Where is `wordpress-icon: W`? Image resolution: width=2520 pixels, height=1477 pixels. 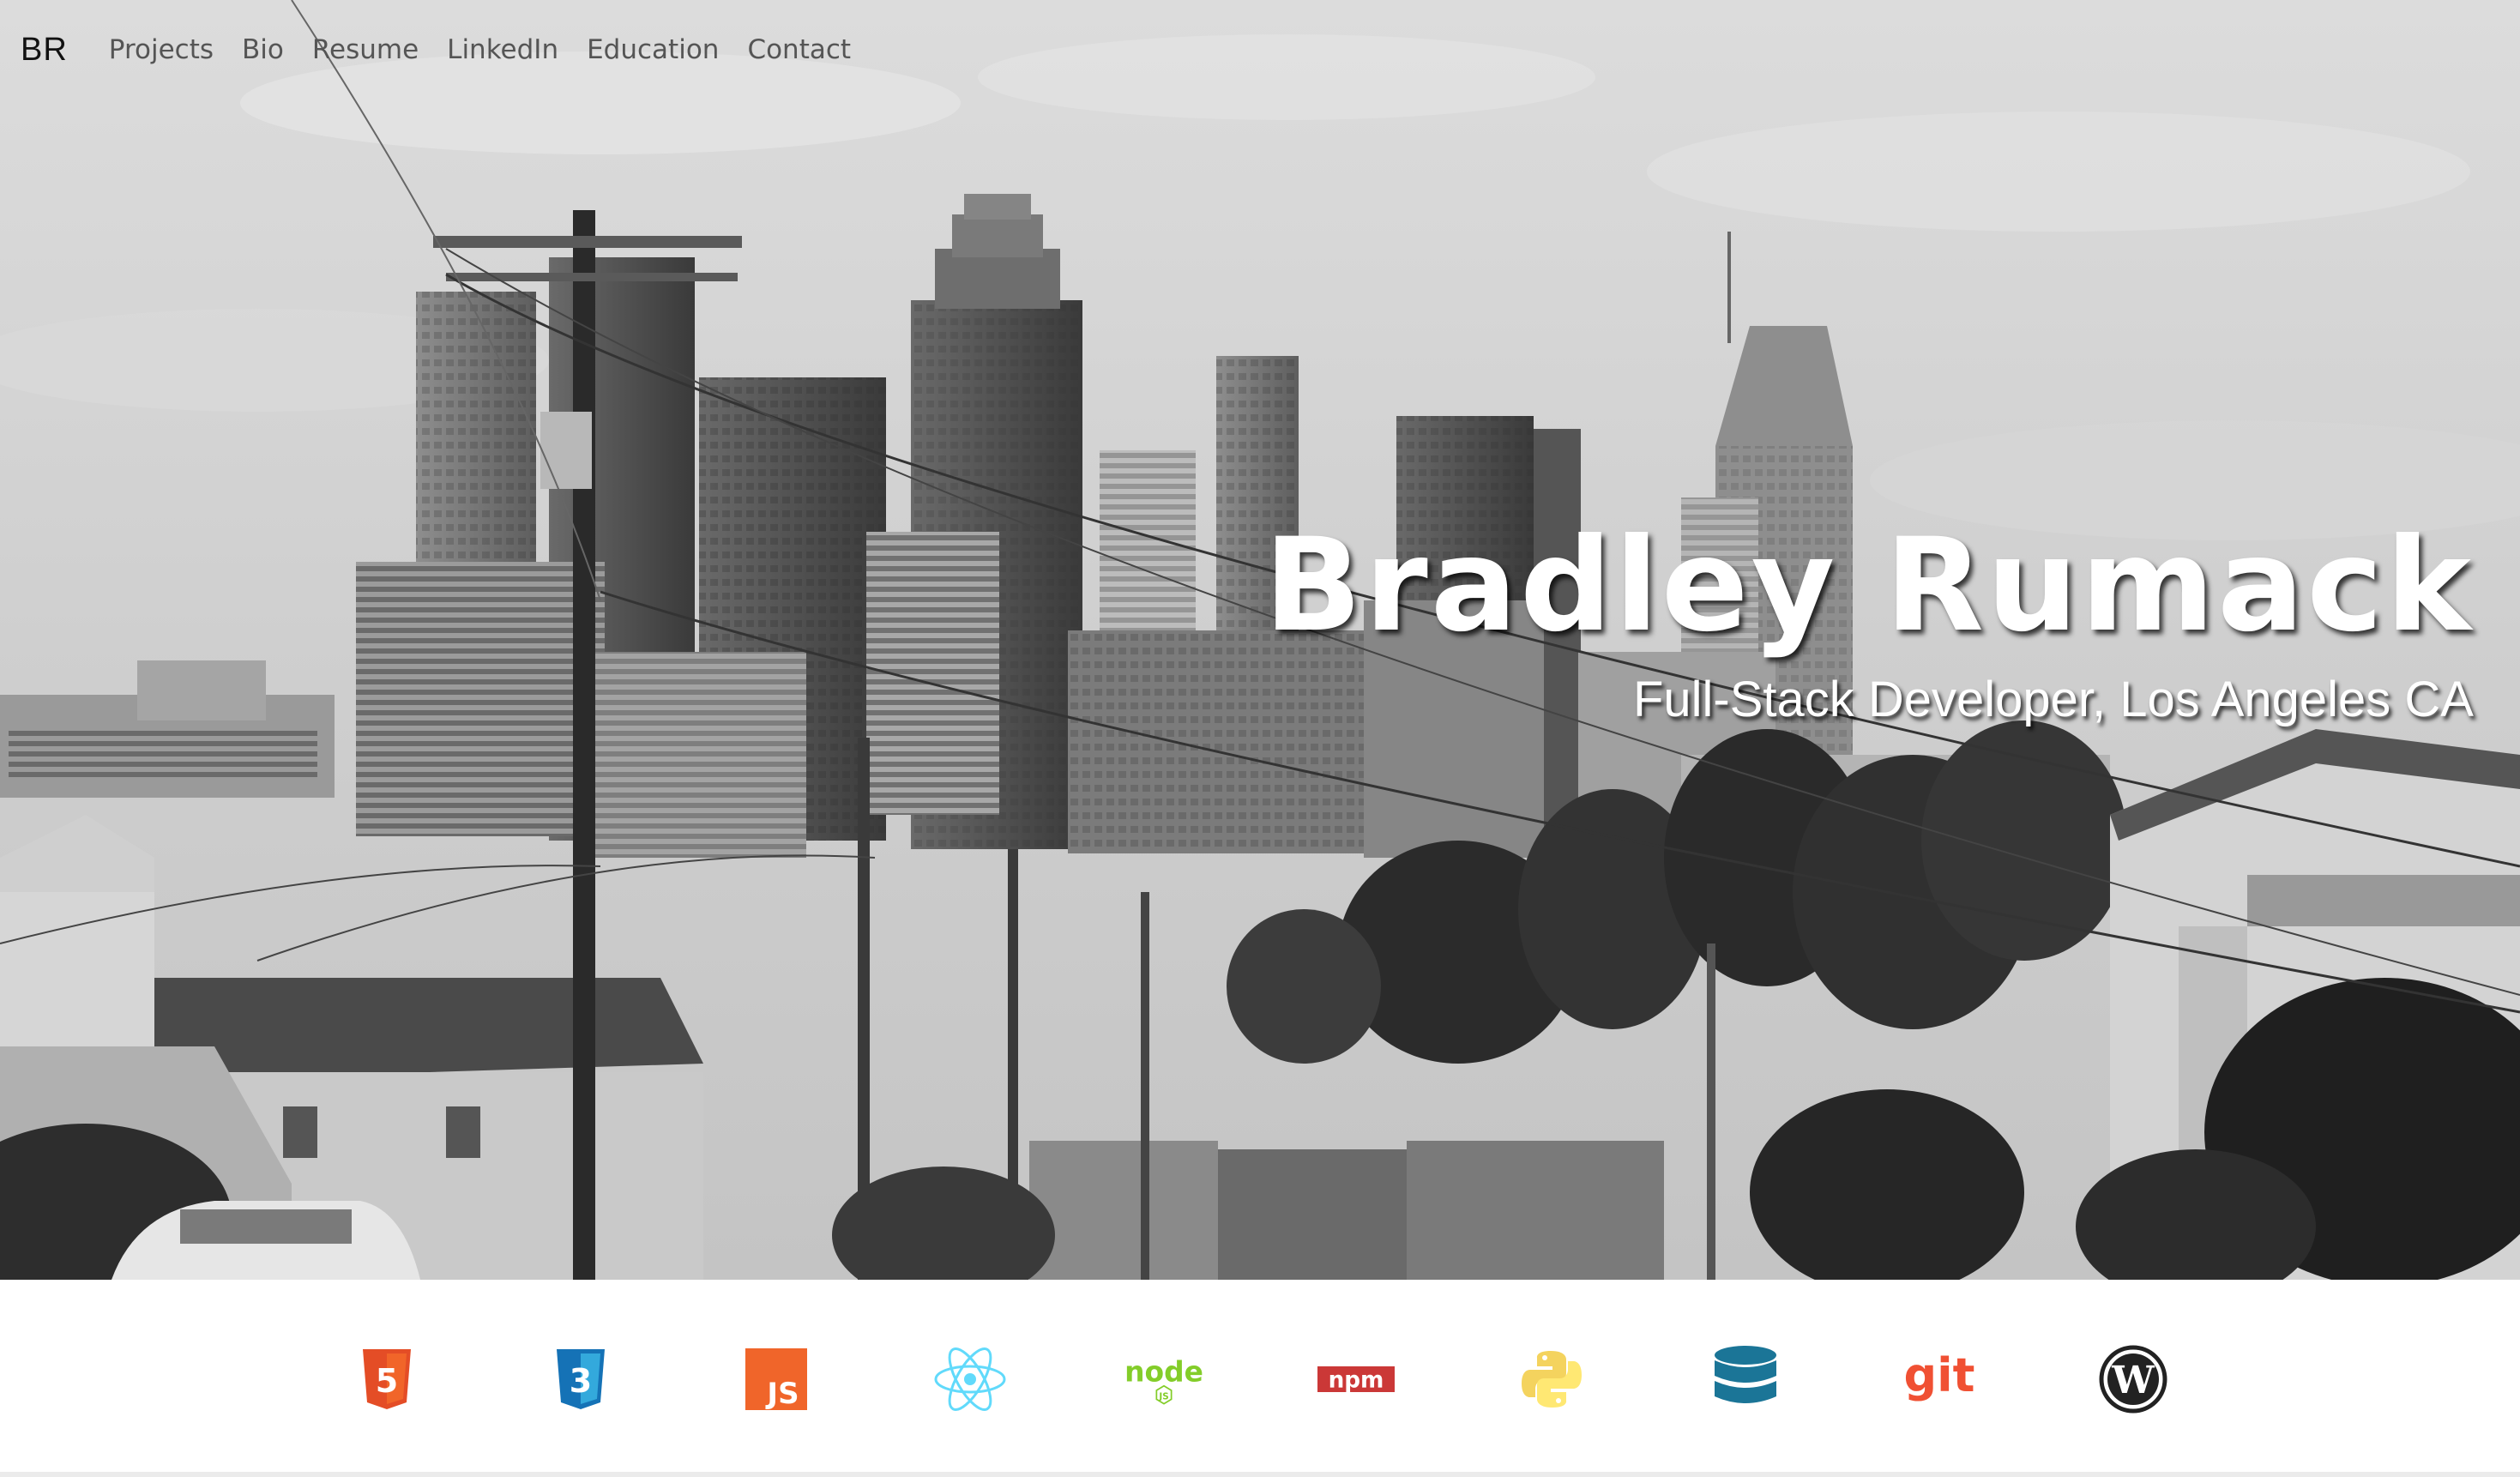 wordpress-icon: W is located at coordinates (2133, 1379).